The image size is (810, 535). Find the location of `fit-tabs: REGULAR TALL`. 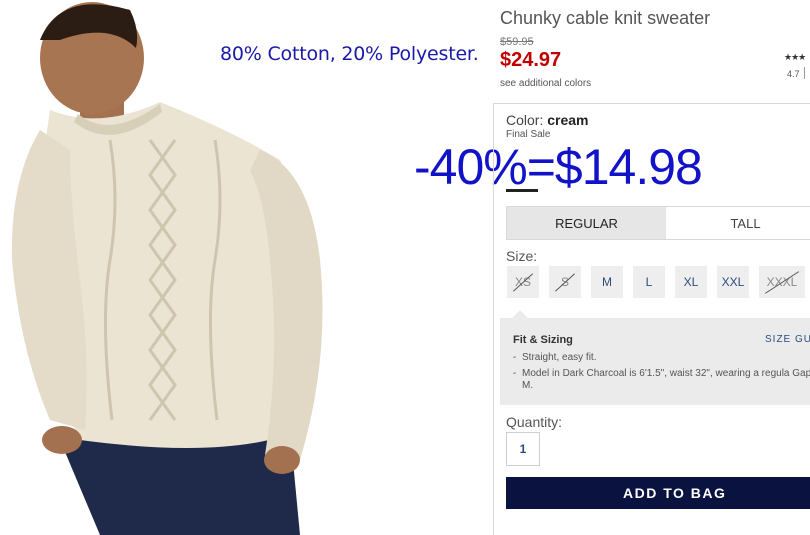

fit-tabs: REGULAR TALL is located at coordinates (658, 223).